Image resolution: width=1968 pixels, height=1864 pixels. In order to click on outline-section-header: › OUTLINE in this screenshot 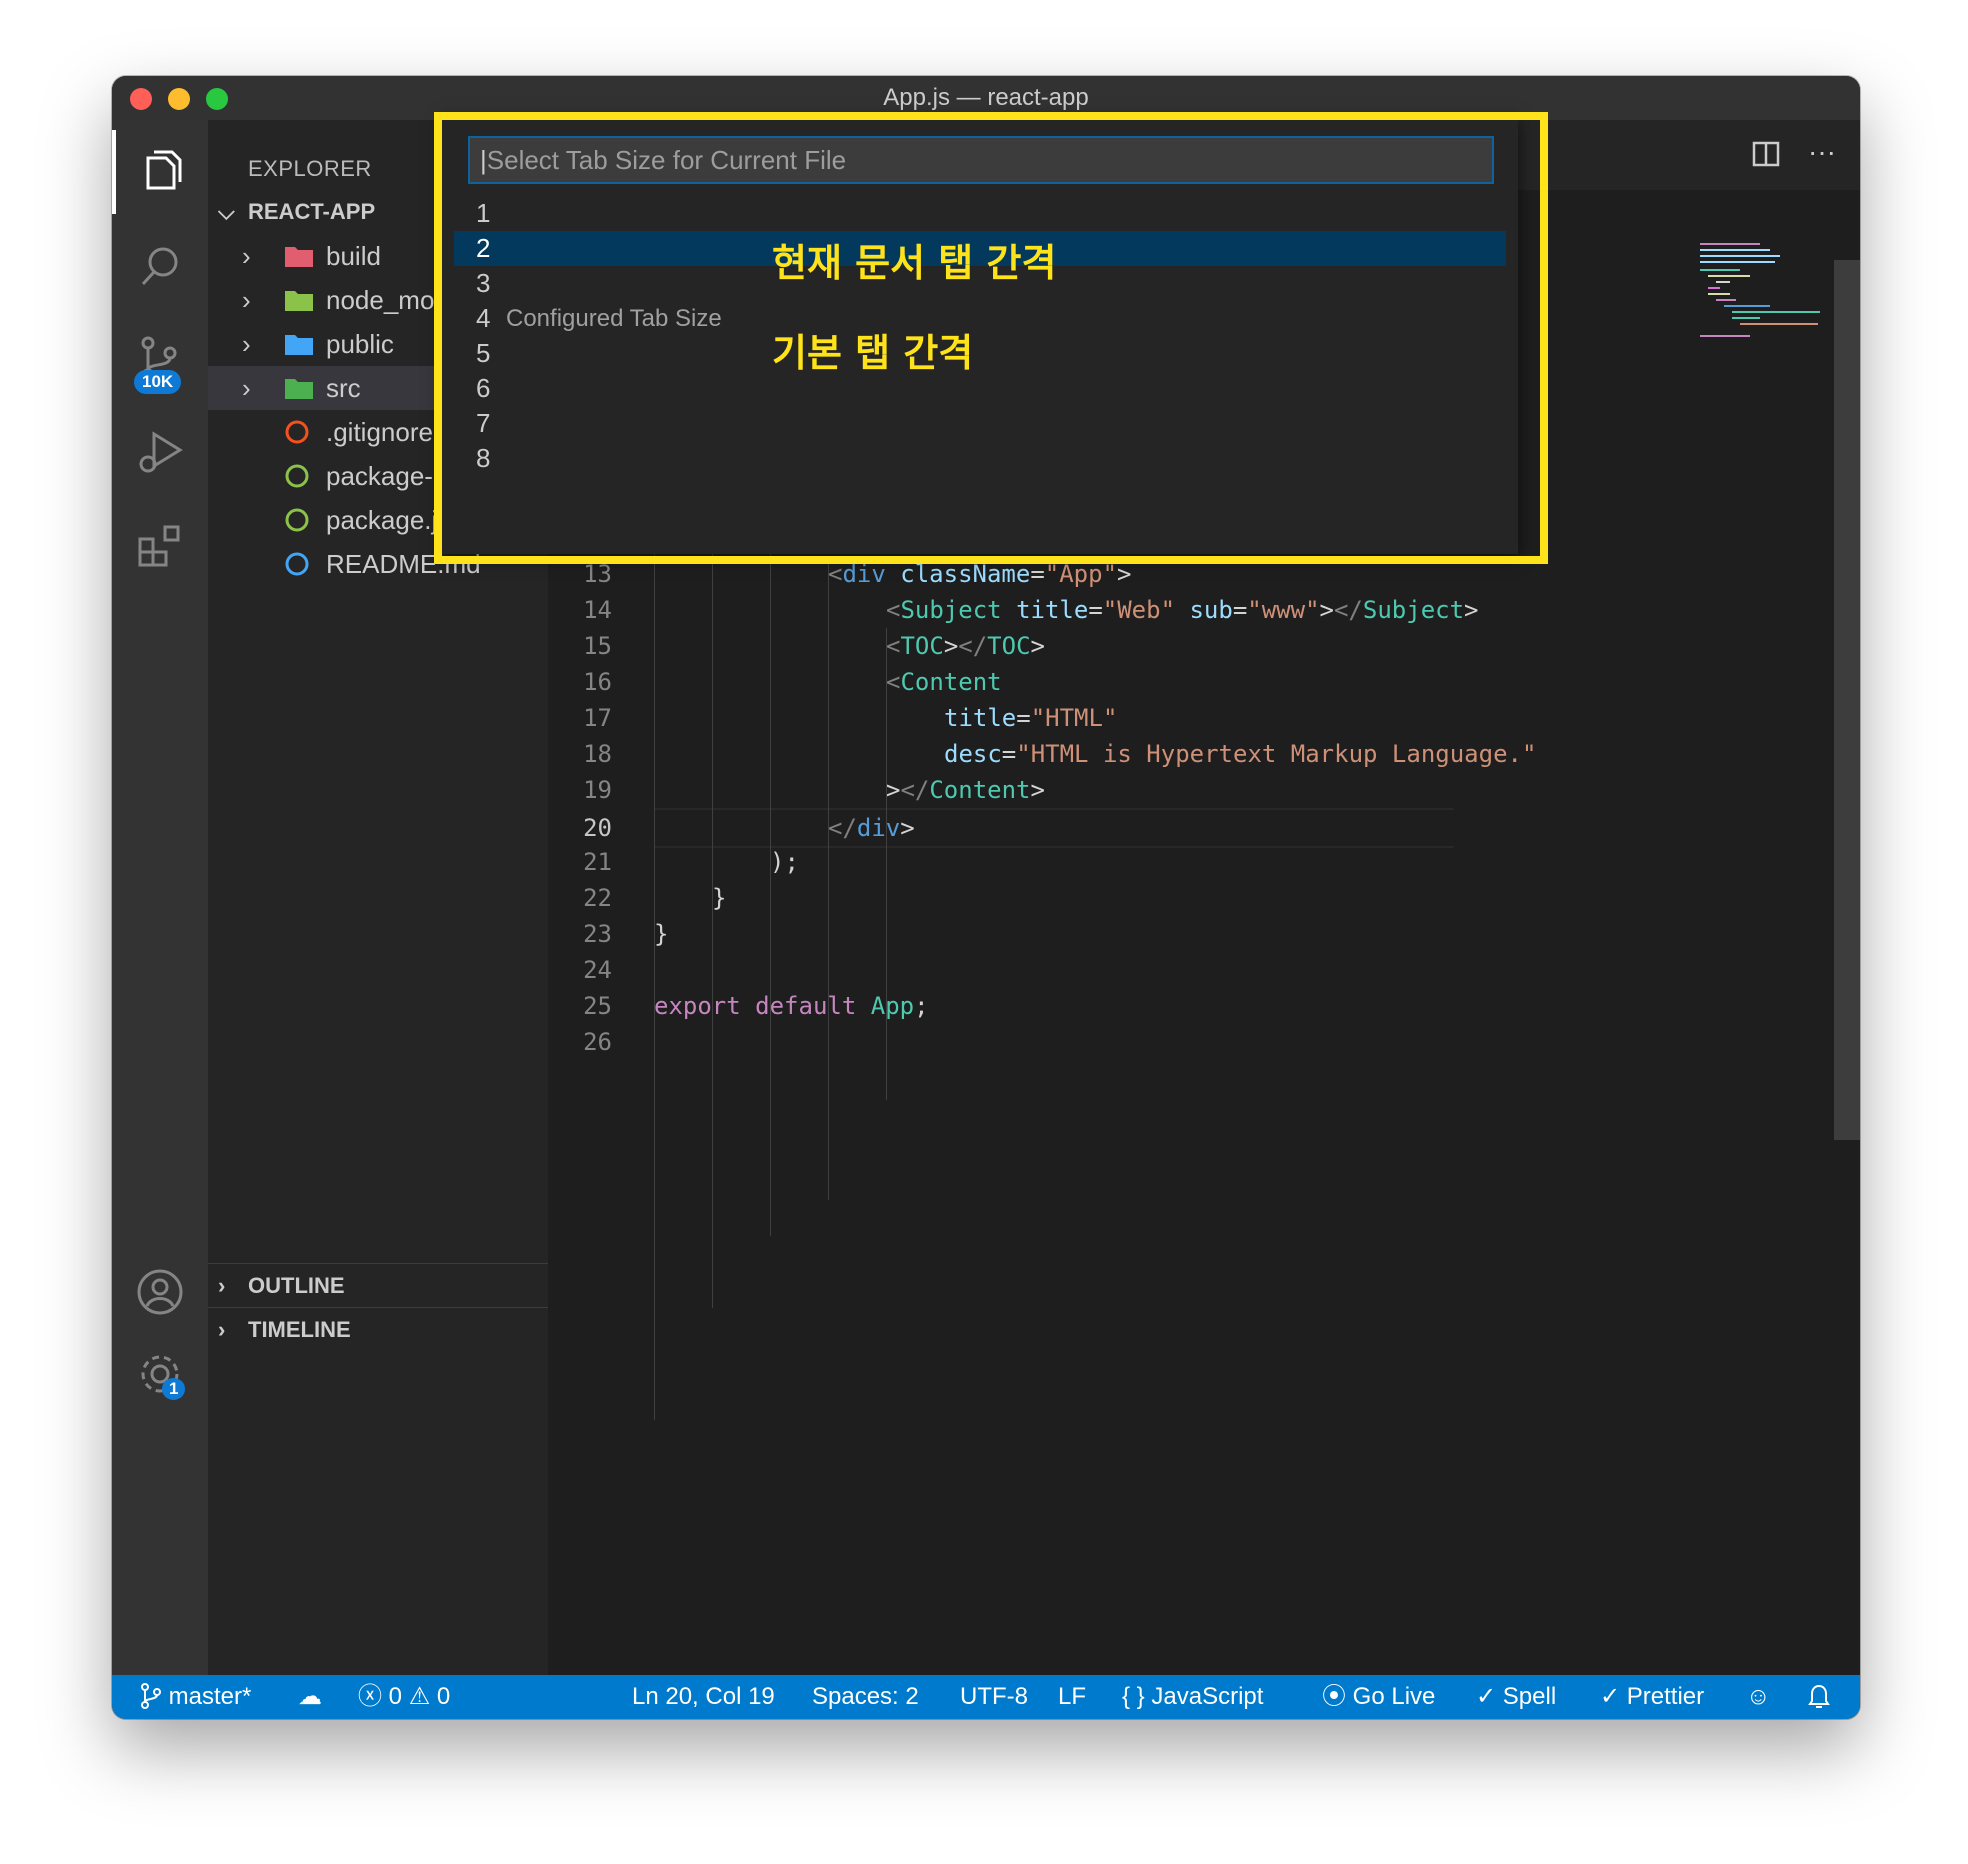, I will do `click(378, 1285)`.